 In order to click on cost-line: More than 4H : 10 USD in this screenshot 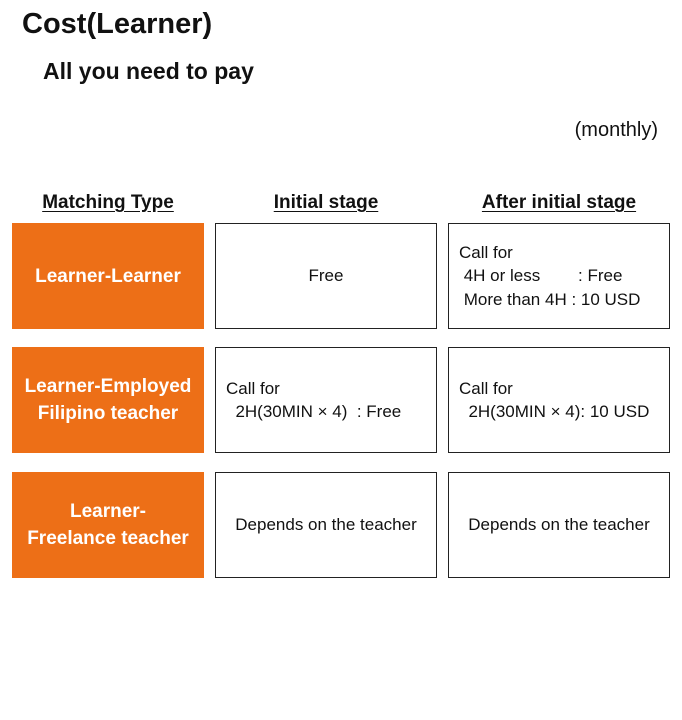, I will do `click(550, 299)`.